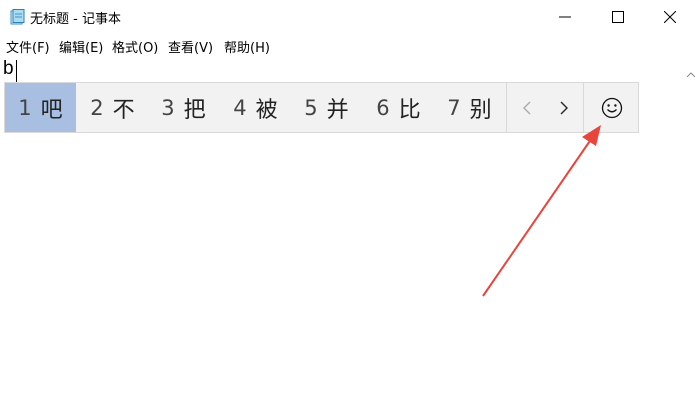  Describe the element at coordinates (691, 71) in the screenshot. I see `scroll-up-arrow-icon` at that location.